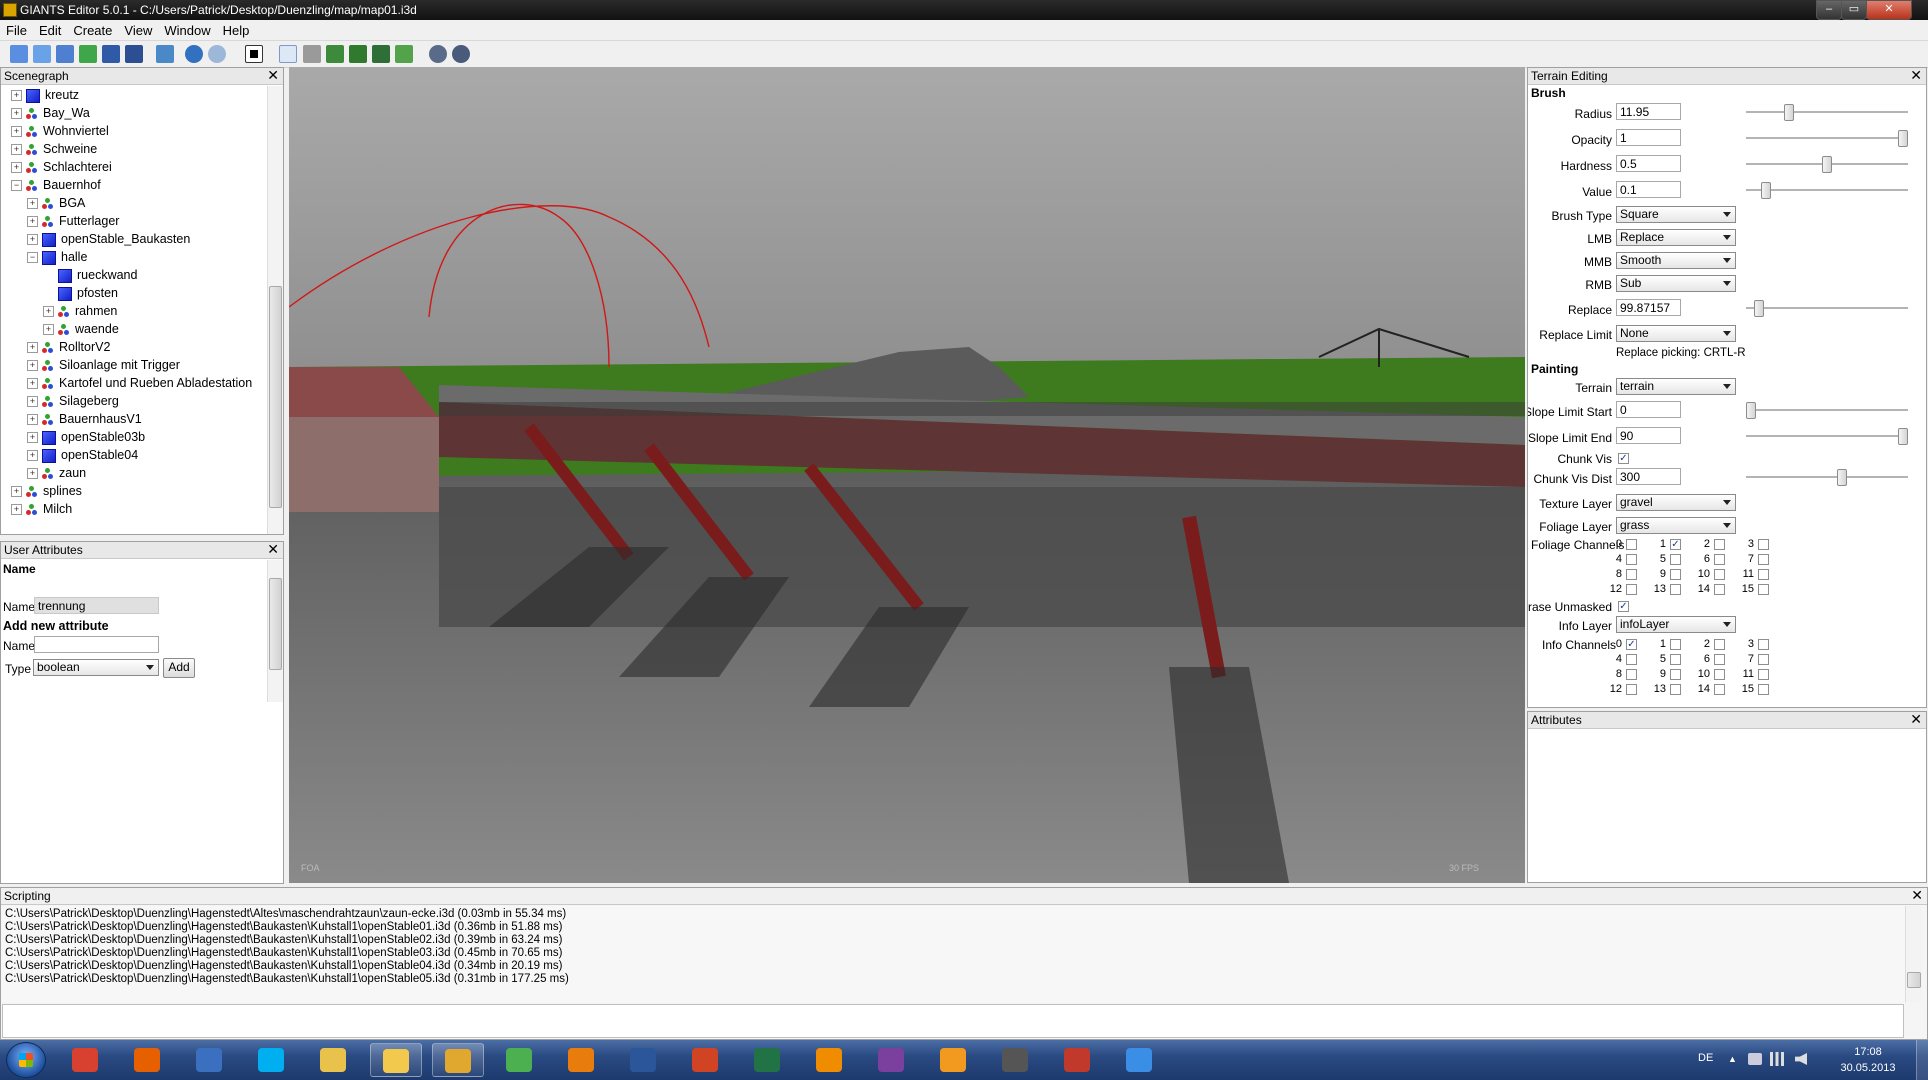 The image size is (1928, 1080). What do you see at coordinates (1903, 138) in the screenshot?
I see `opacity-slider-knob` at bounding box center [1903, 138].